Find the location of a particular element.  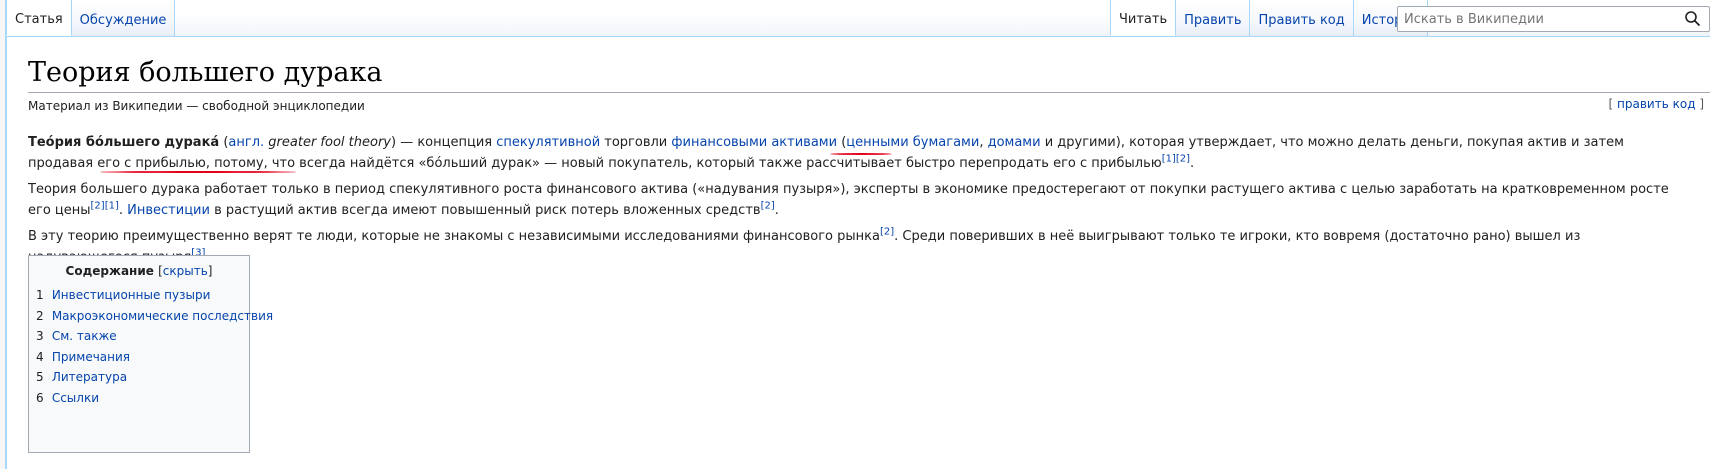

toc-bracket-close: ] is located at coordinates (210, 271).